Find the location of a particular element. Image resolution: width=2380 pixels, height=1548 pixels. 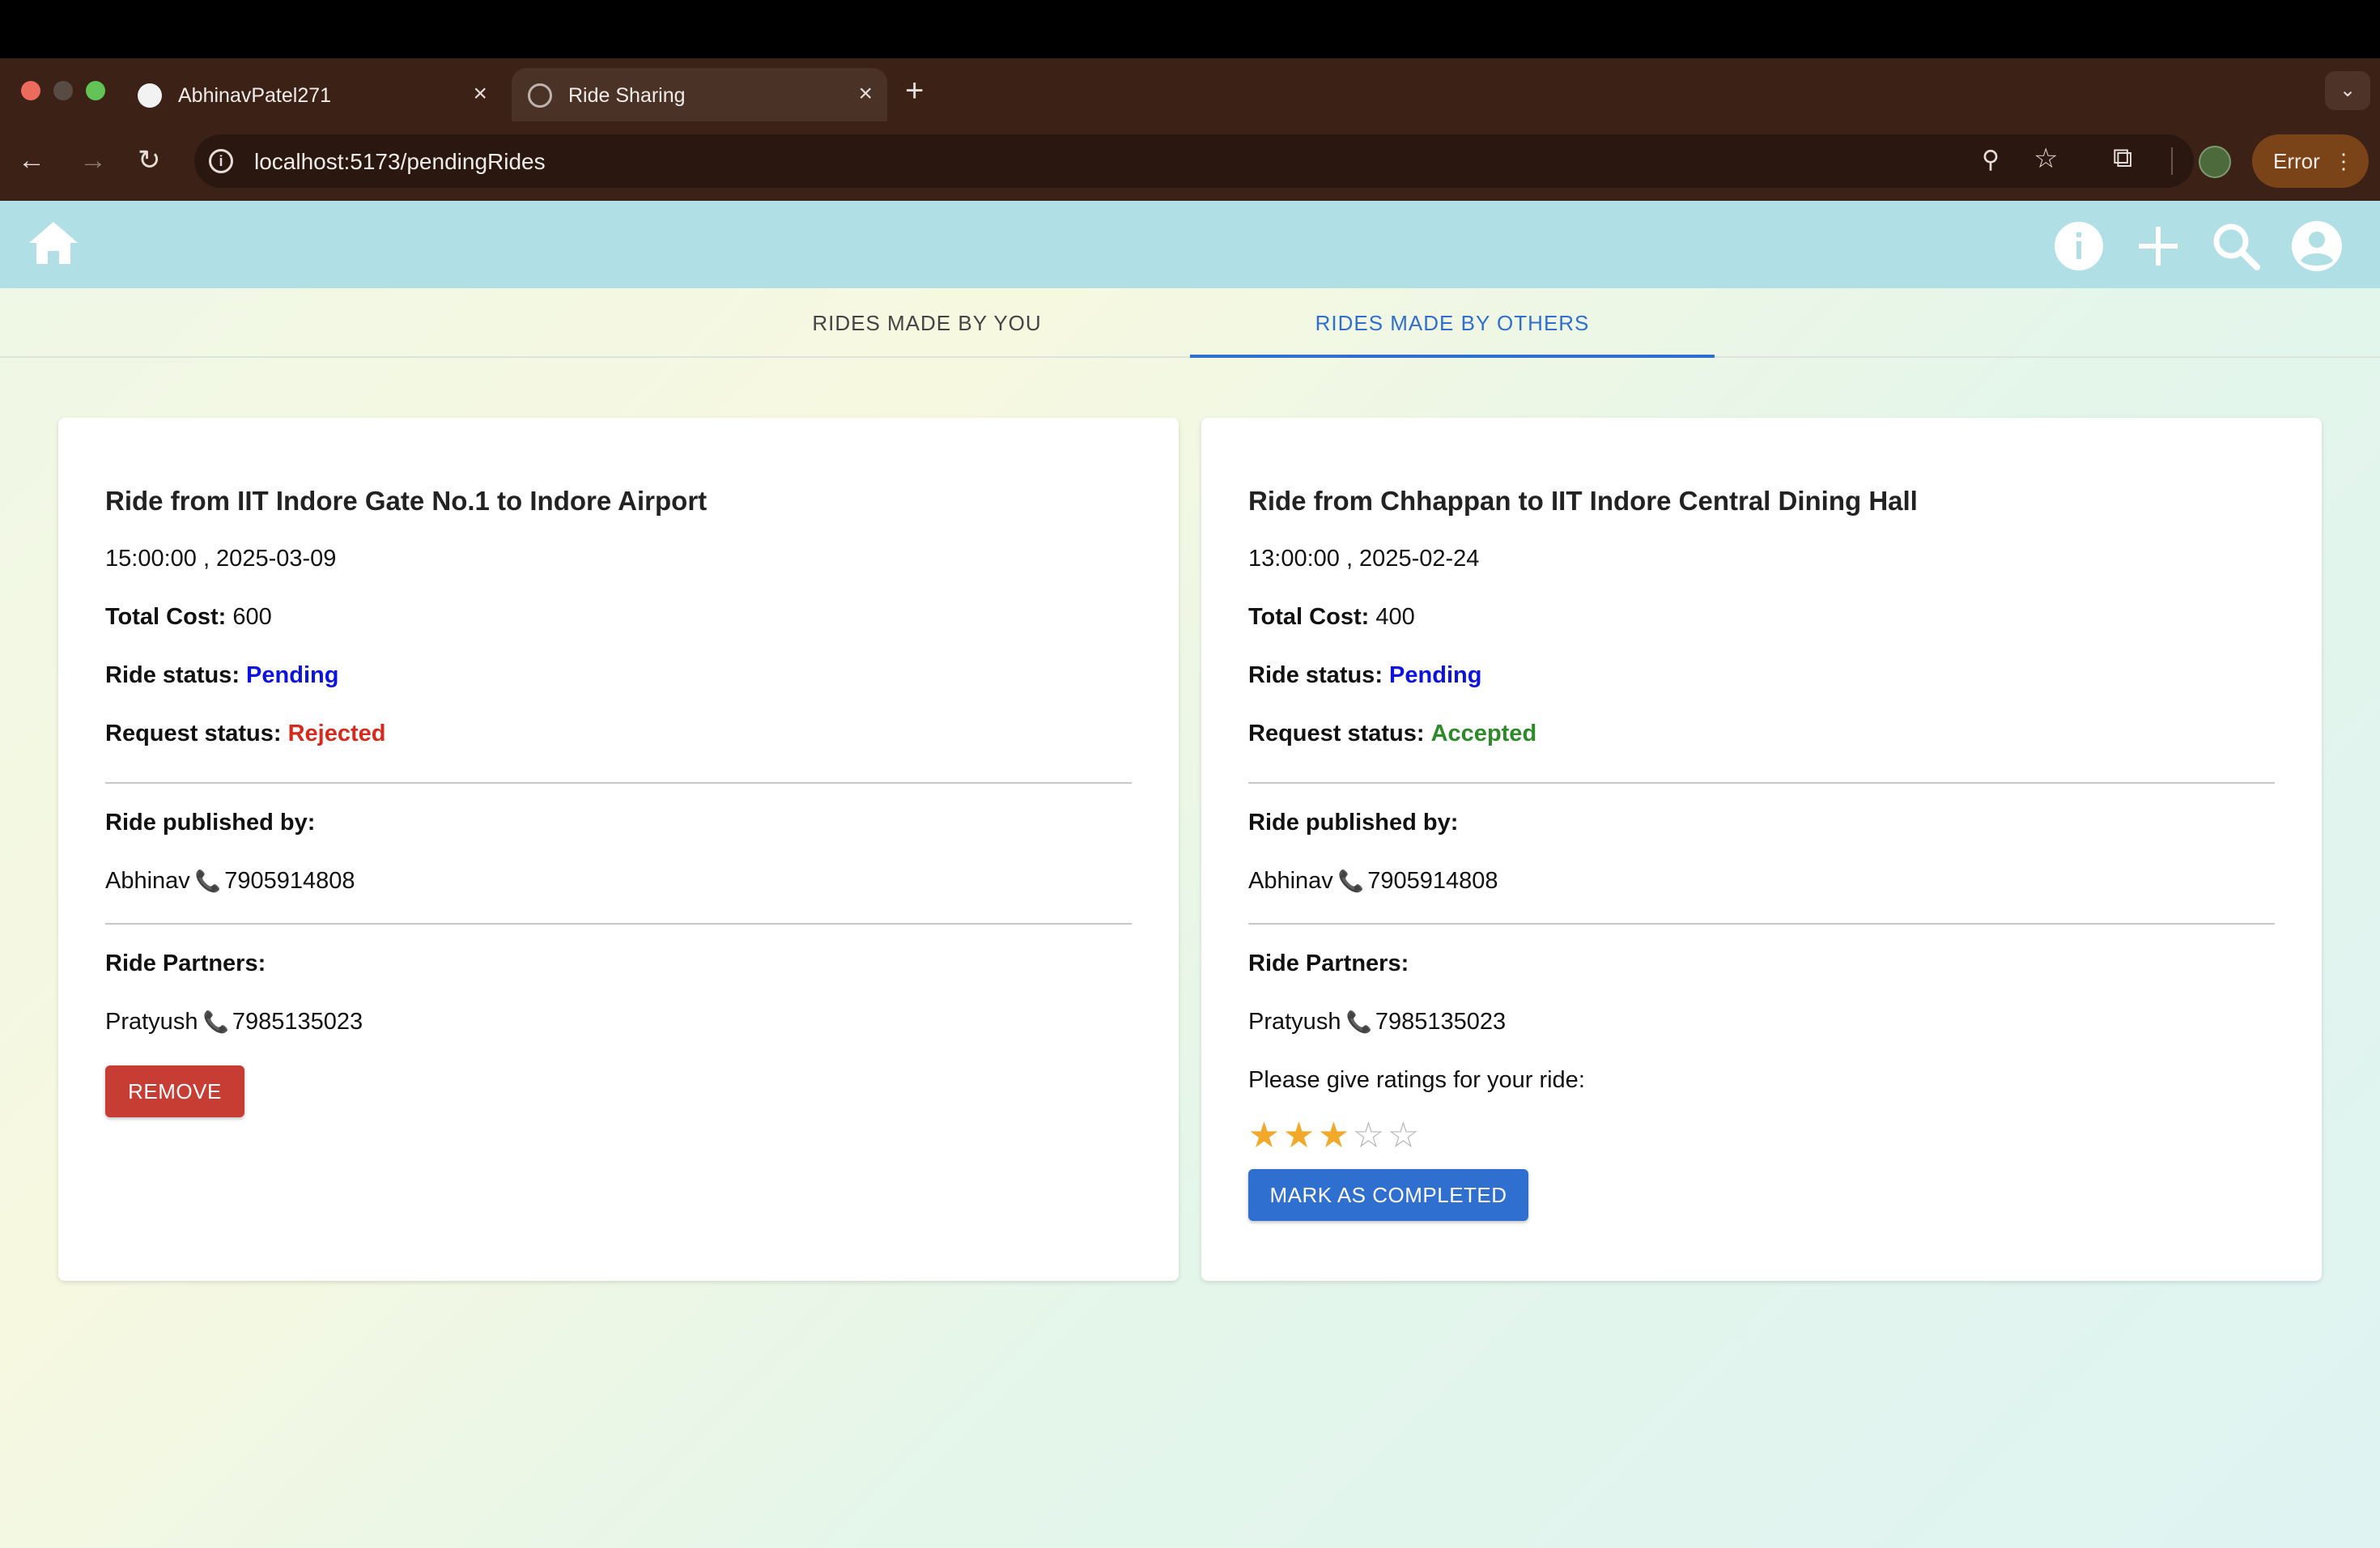

profile-error-button: Error ⋮ is located at coordinates (2311, 161).